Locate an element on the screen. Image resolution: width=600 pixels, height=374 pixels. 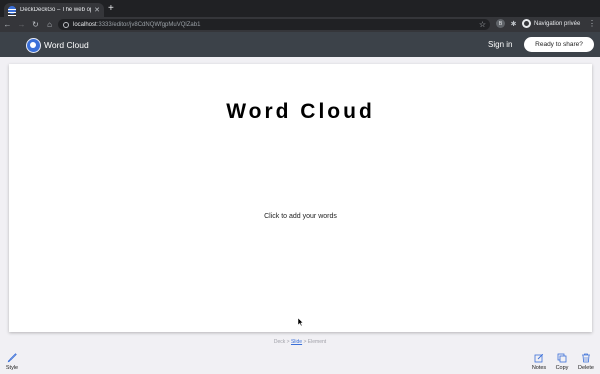
hamburger-menu-icon is located at coordinates (12, 12).